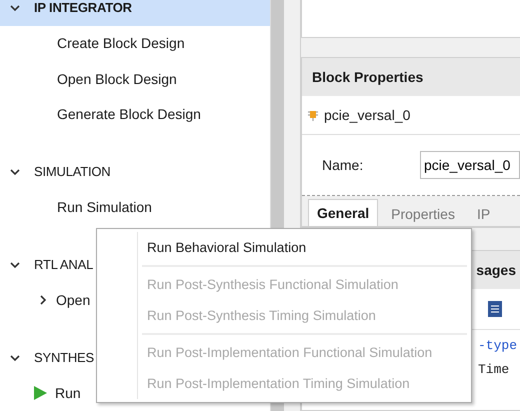  I want to click on console-line: Time, so click(494, 370).